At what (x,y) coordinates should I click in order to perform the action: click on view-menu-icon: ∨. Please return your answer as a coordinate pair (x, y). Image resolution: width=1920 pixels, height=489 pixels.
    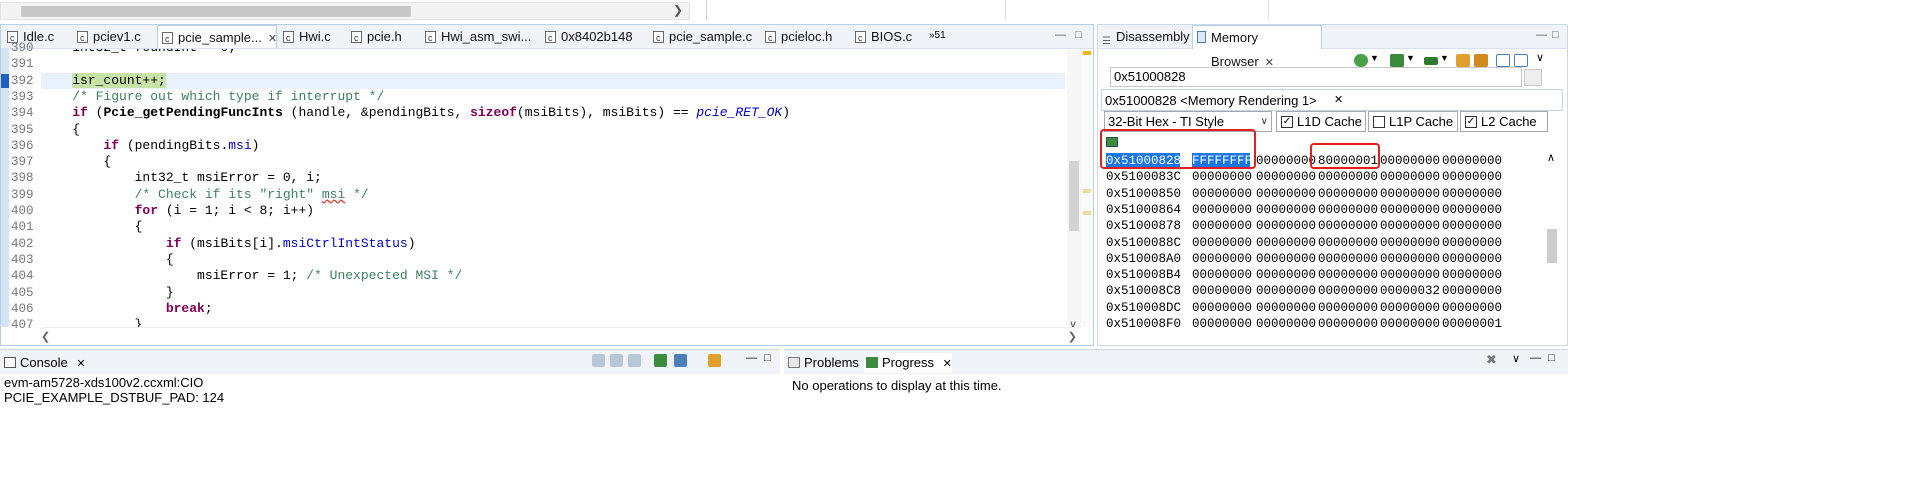
    Looking at the image, I should click on (1540, 57).